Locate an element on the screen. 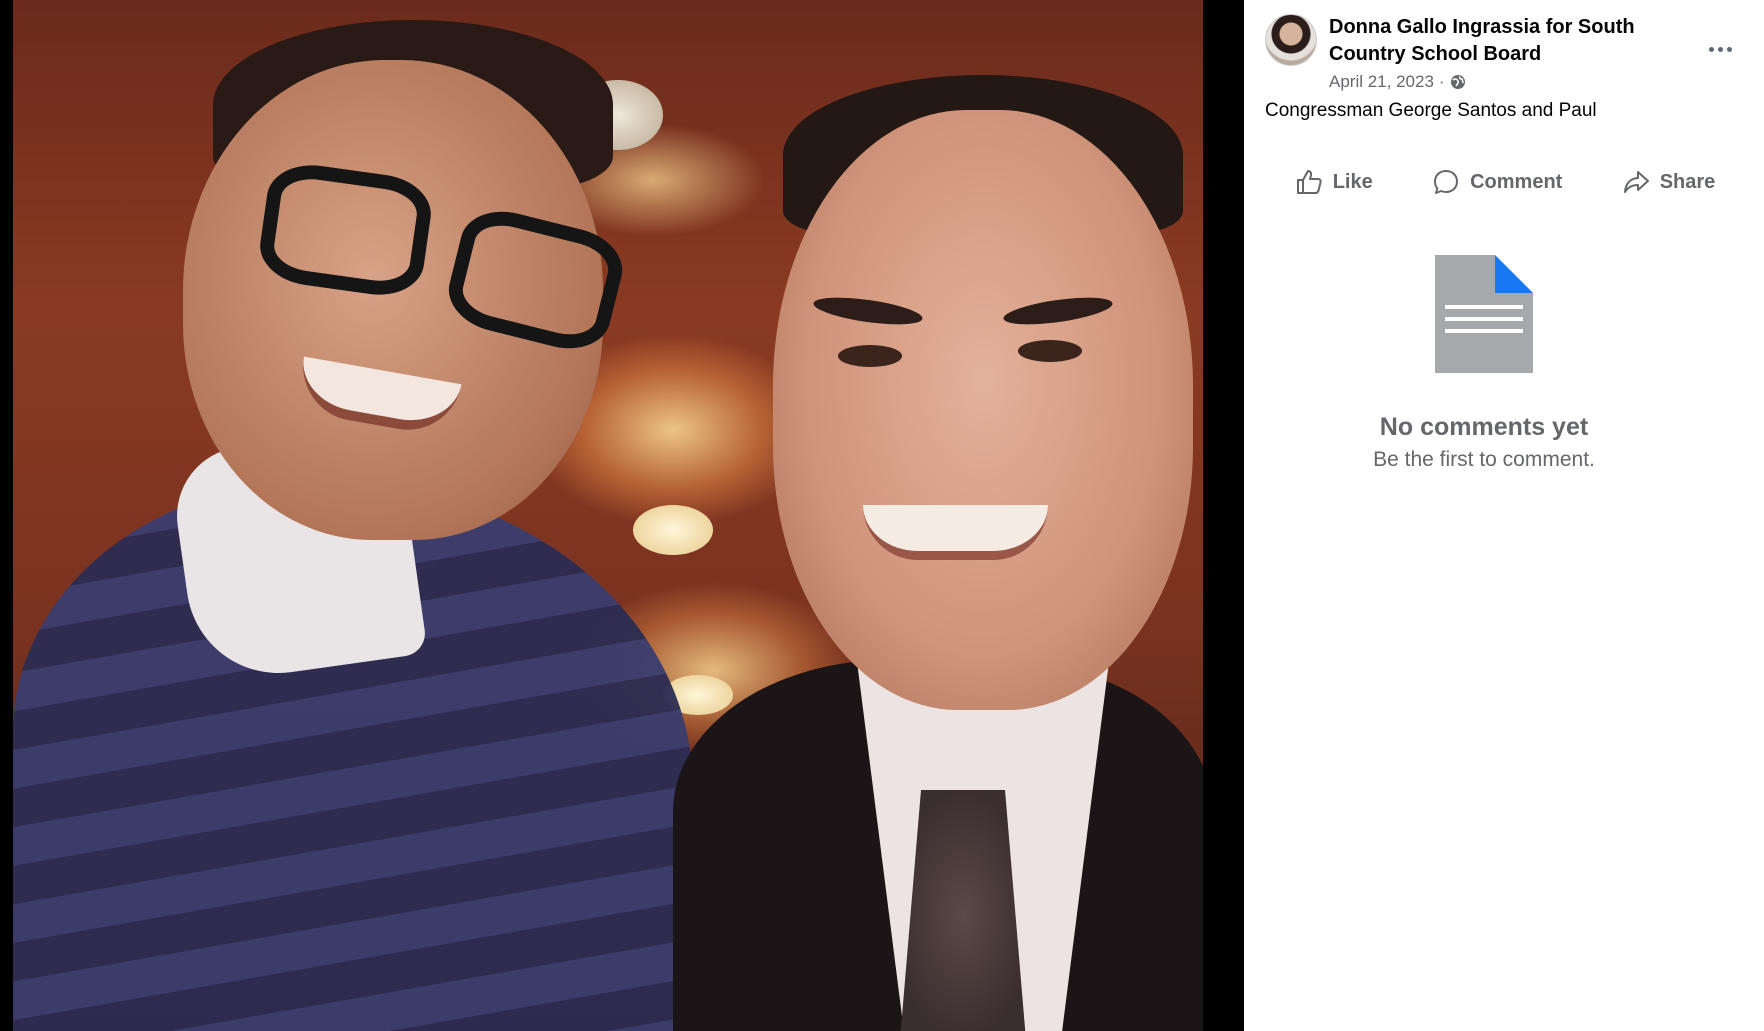 This screenshot has width=1764, height=1031. avatar is located at coordinates (1291, 40).